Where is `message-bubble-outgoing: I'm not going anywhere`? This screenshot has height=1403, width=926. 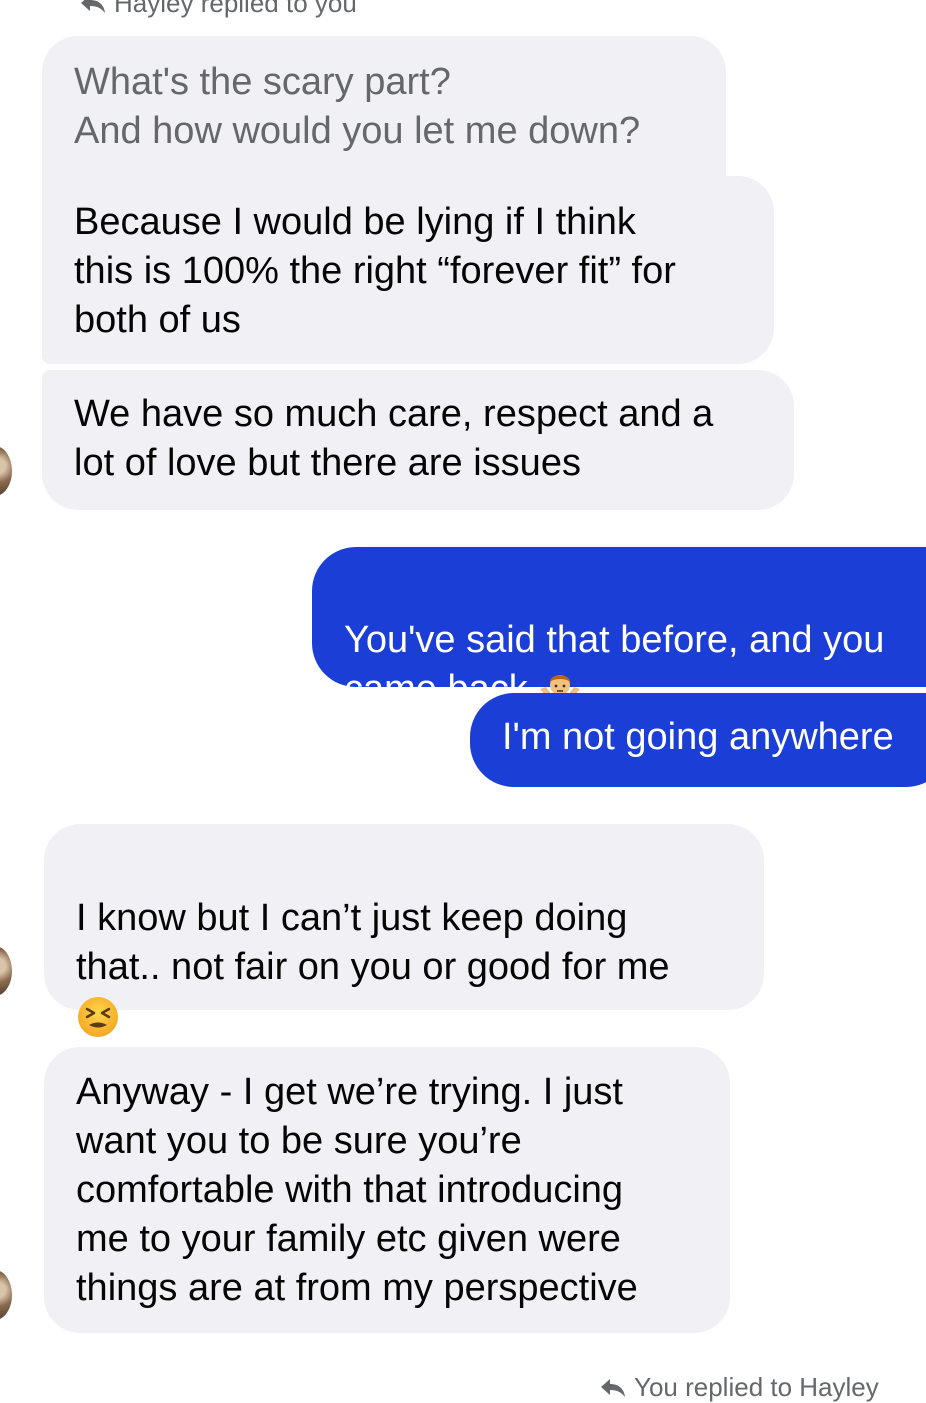 message-bubble-outgoing: I'm not going anywhere is located at coordinates (698, 740).